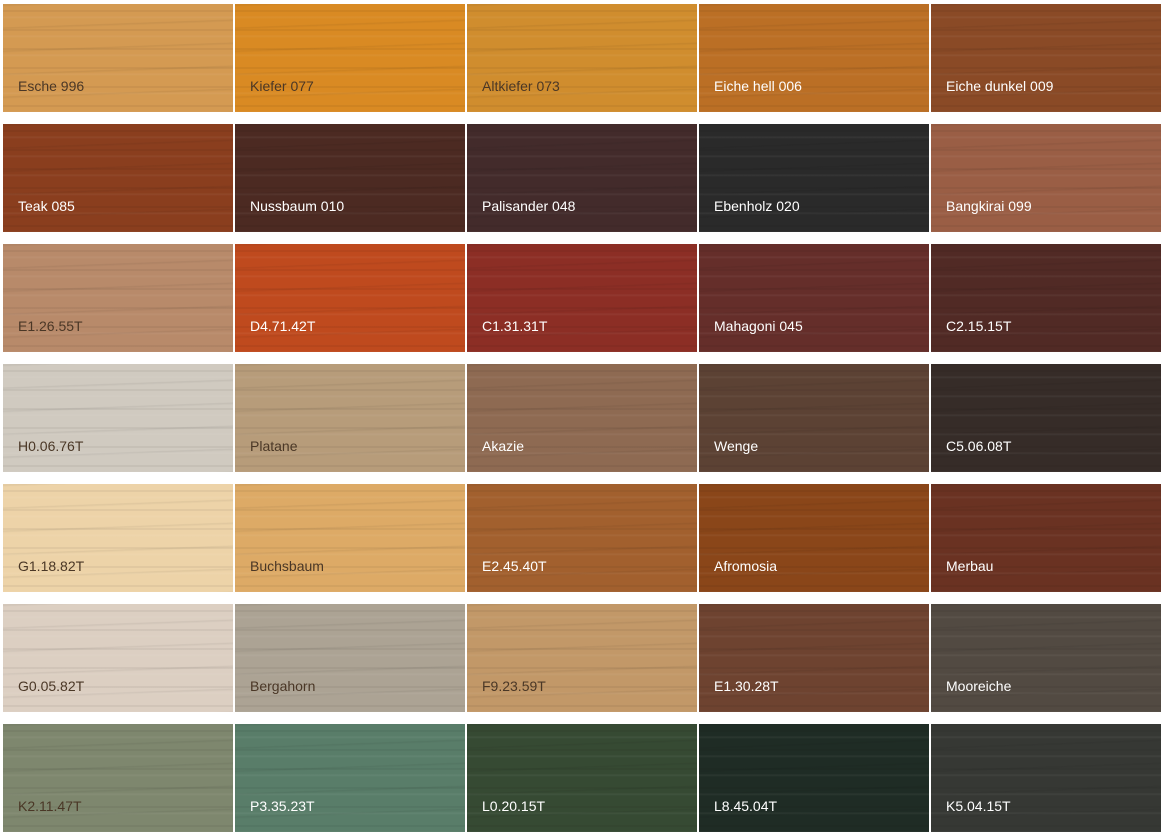 The image size is (1168, 834). Describe the element at coordinates (814, 298) in the screenshot. I see `swatch: Mahagoni 045` at that location.